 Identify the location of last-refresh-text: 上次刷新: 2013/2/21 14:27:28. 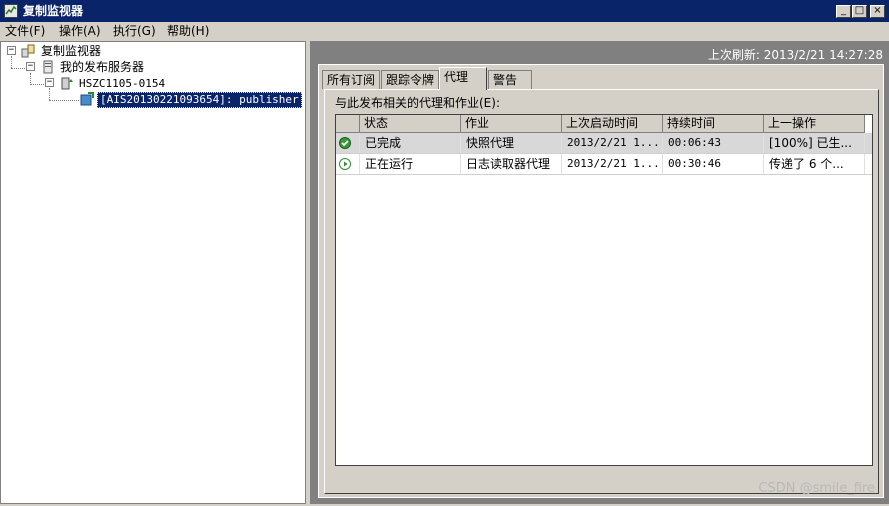
(795, 55).